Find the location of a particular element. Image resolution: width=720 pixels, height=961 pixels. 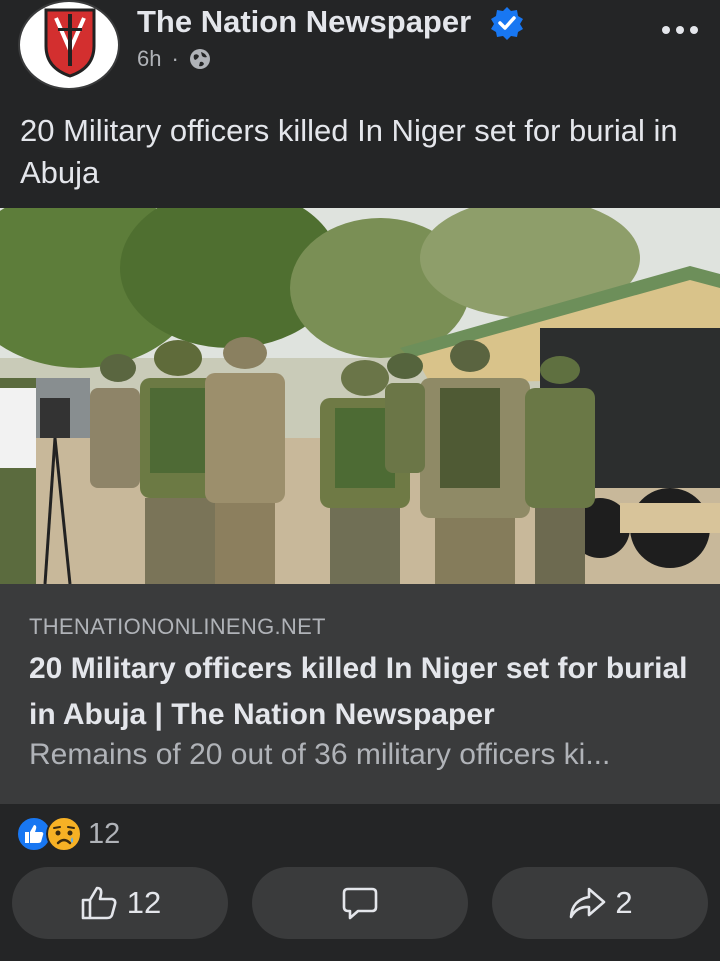

globe-icon is located at coordinates (199, 59).